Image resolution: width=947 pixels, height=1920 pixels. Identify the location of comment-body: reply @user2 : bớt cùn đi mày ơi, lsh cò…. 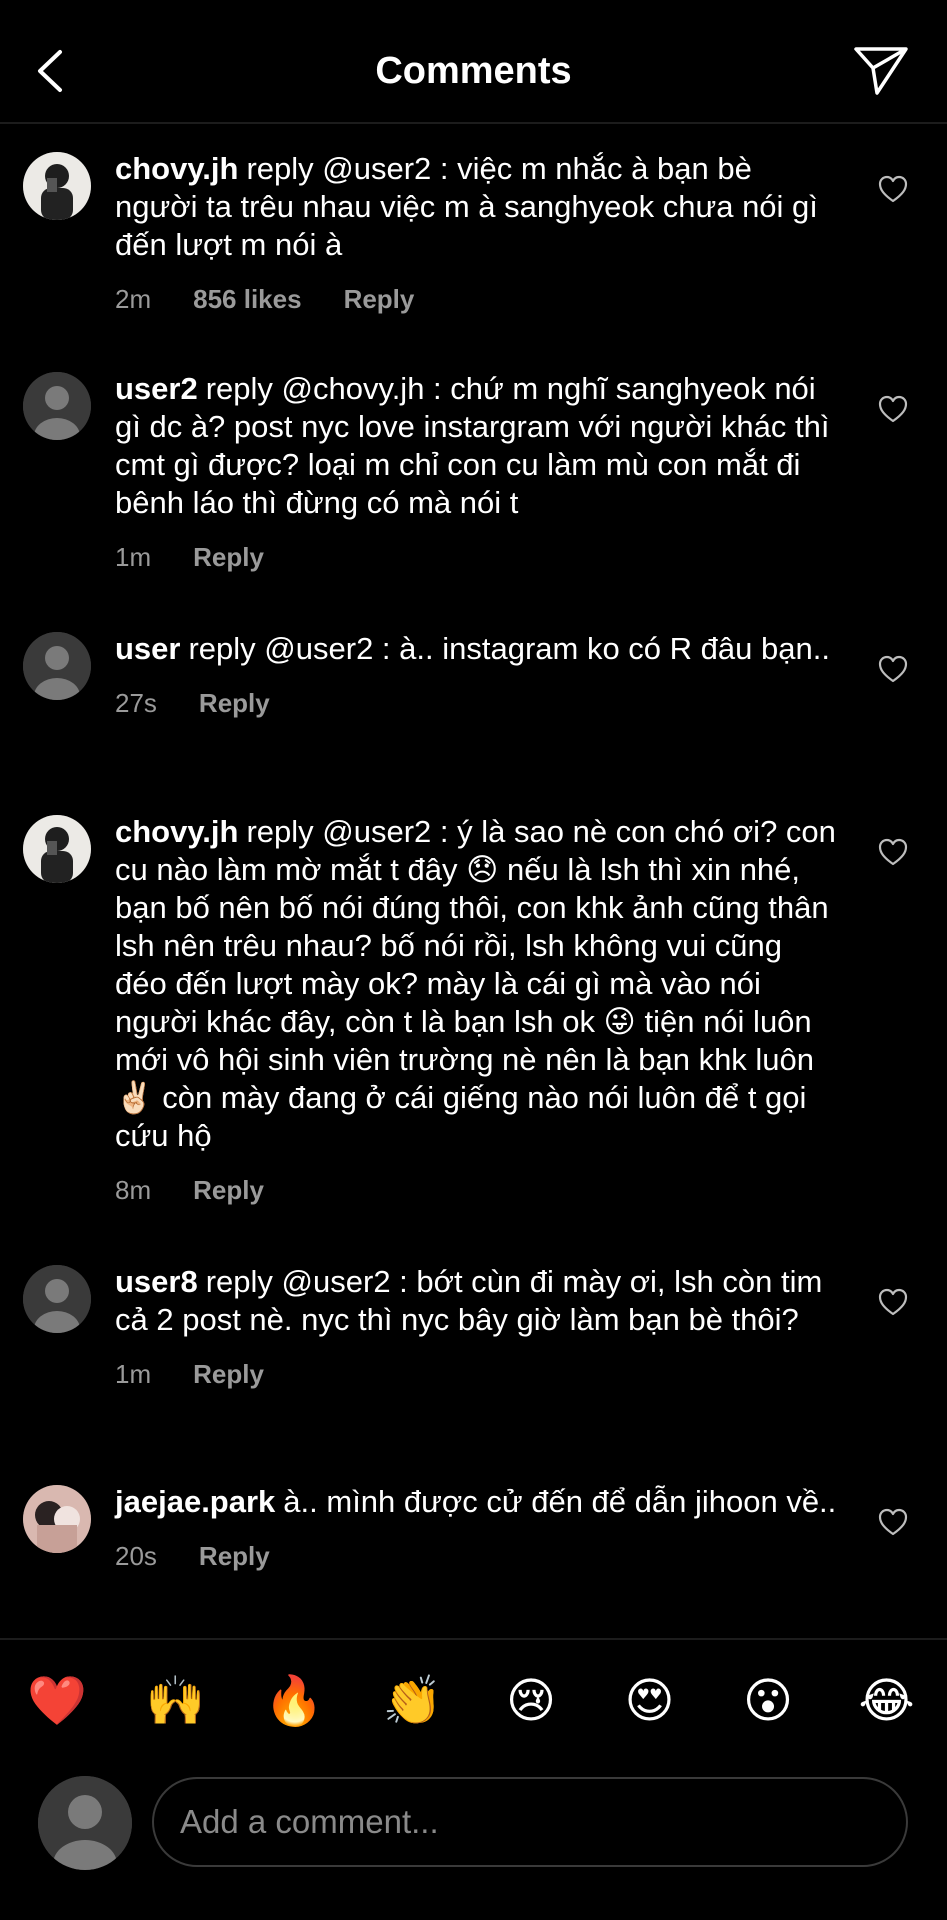
(469, 1300).